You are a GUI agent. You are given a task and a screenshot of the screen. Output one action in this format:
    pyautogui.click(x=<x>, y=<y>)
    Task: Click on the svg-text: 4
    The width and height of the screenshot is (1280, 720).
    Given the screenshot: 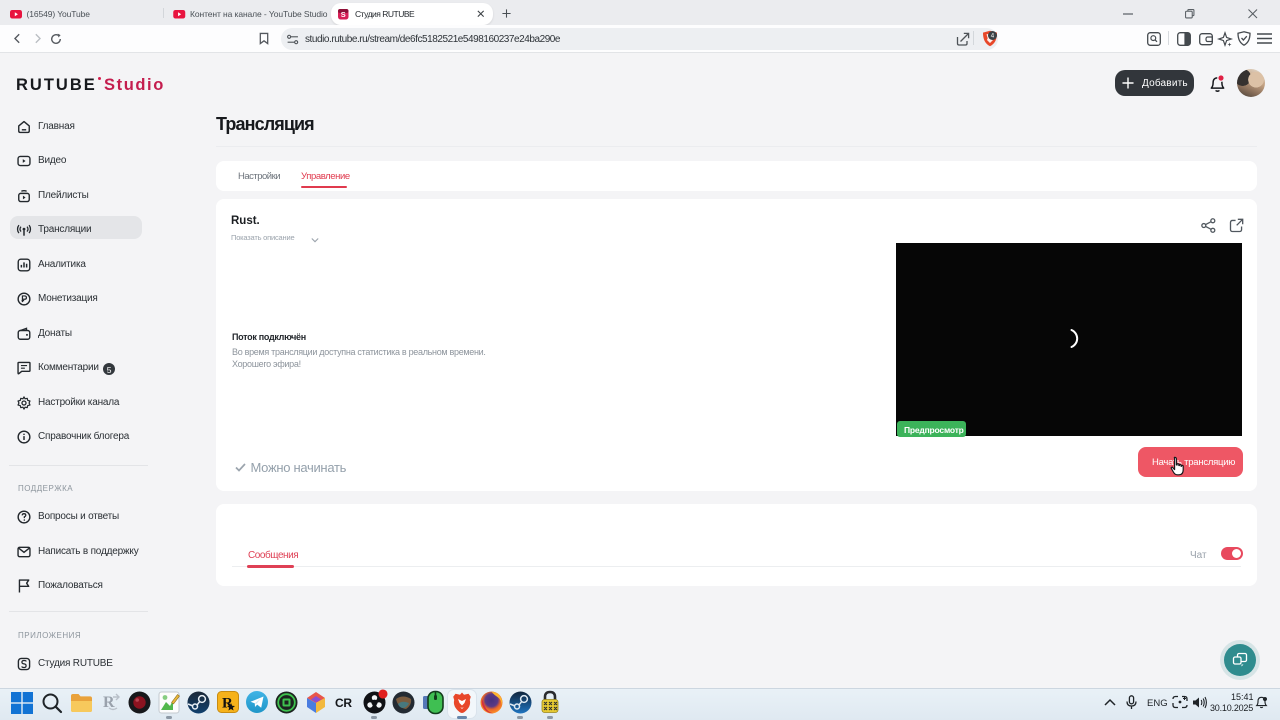 What is the action you would take?
    pyautogui.click(x=993, y=36)
    